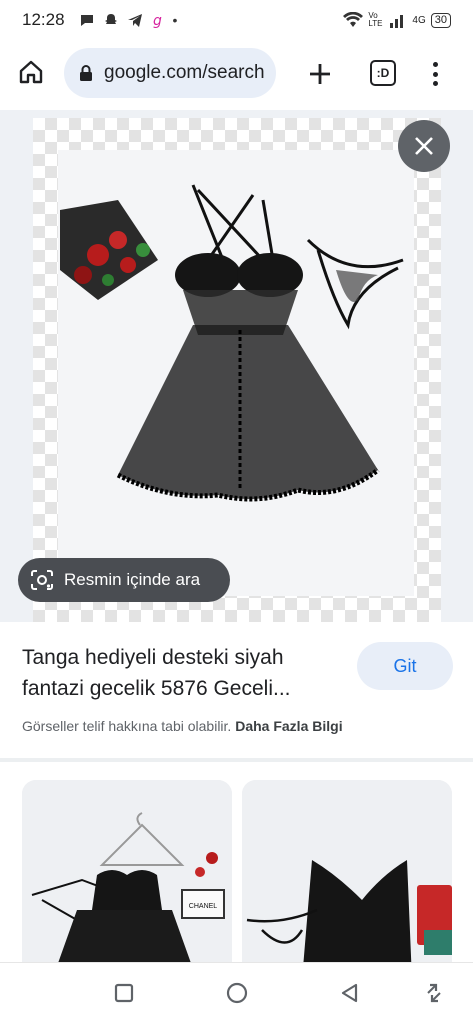 The width and height of the screenshot is (473, 1024). I want to click on browser-toolbar: google.com/search :D, so click(236, 75).